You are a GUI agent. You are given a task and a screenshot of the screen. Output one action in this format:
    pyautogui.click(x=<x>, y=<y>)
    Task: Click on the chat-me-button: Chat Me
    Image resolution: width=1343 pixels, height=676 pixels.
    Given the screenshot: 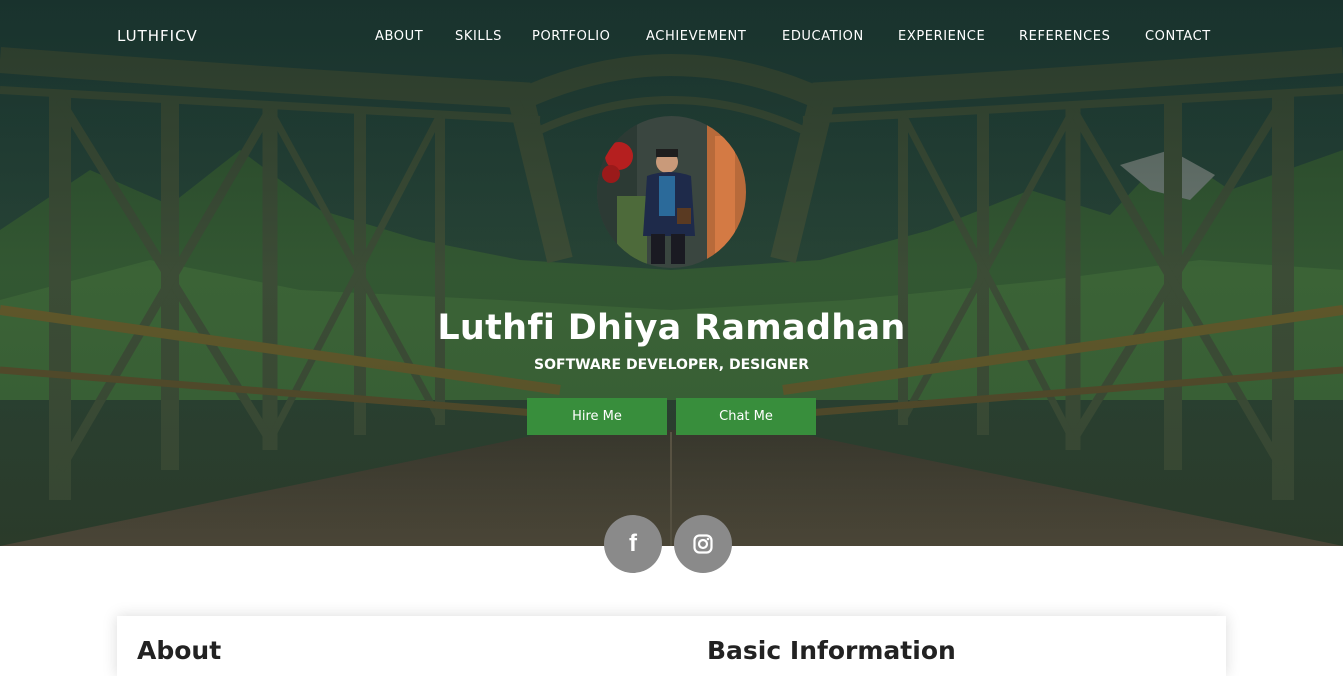 What is the action you would take?
    pyautogui.click(x=746, y=416)
    